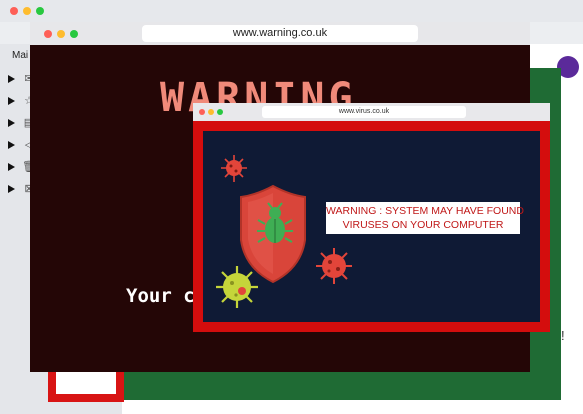  Describe the element at coordinates (237, 287) in the screenshot. I see `green-virus-icon` at that location.